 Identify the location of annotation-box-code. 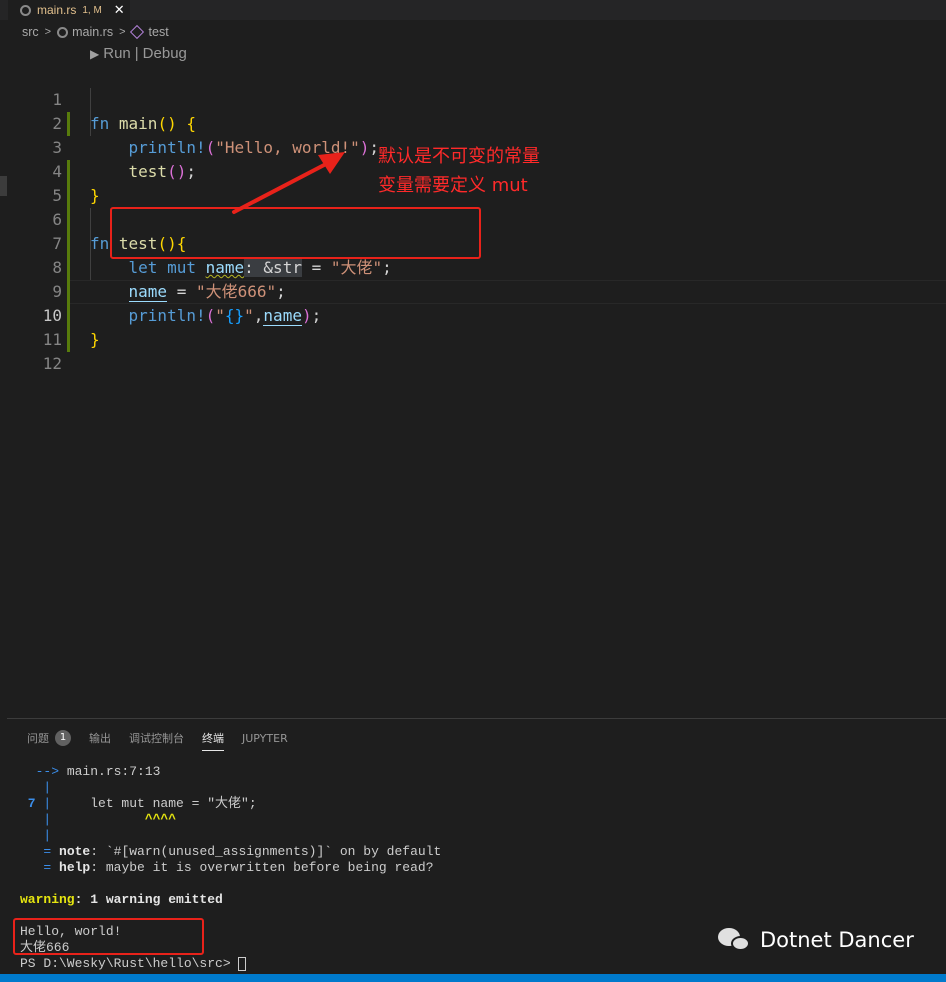
(295, 233).